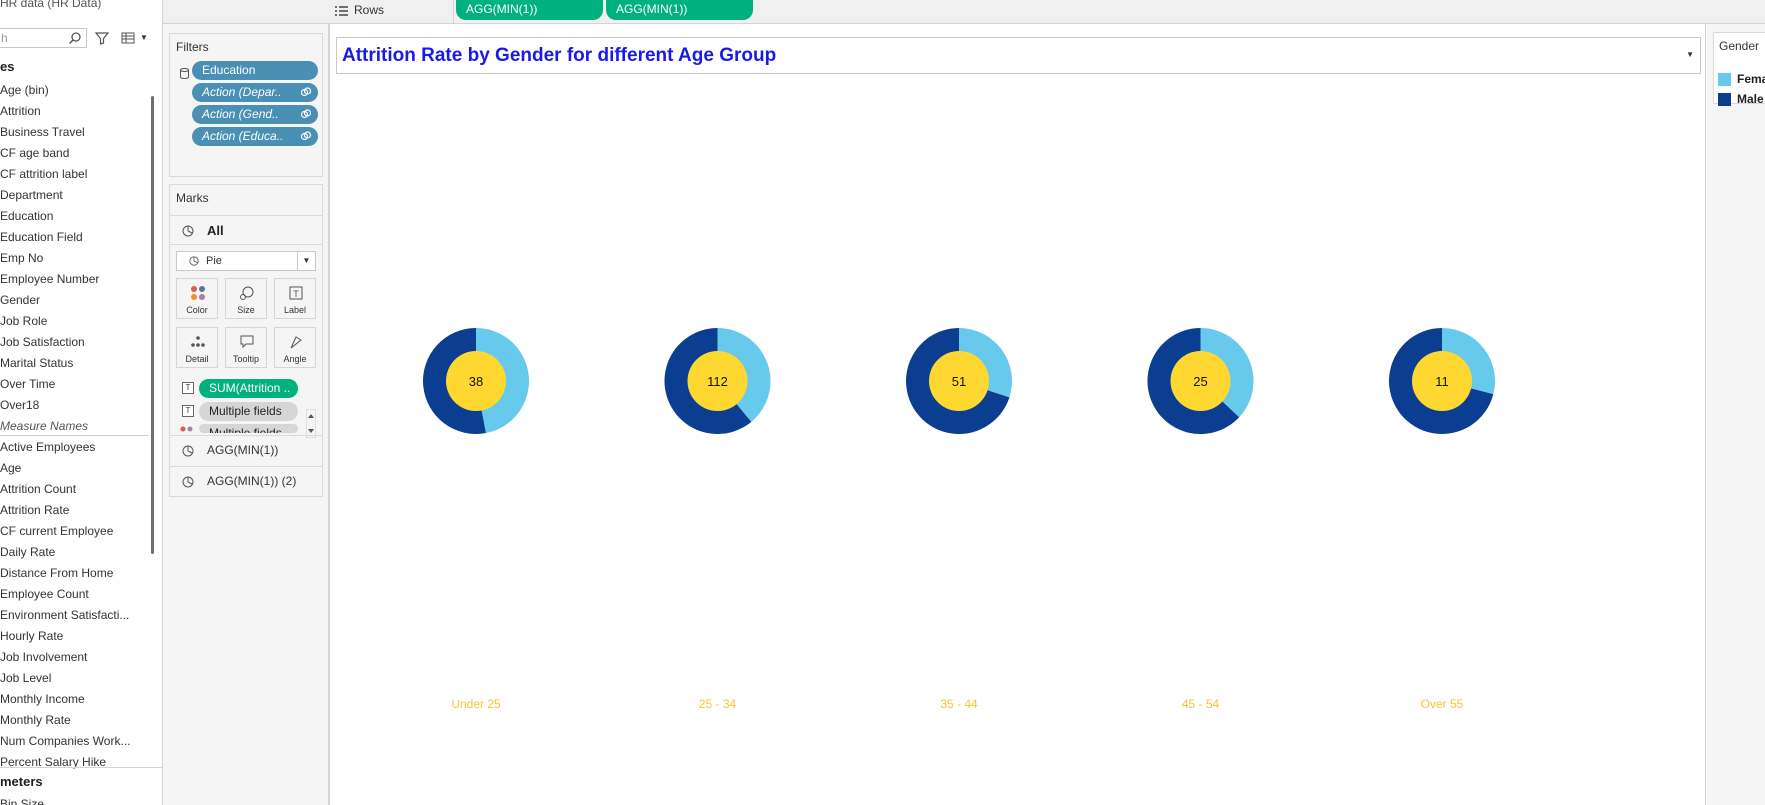  I want to click on datasource-name: HR data (HR Data), so click(50, 5).